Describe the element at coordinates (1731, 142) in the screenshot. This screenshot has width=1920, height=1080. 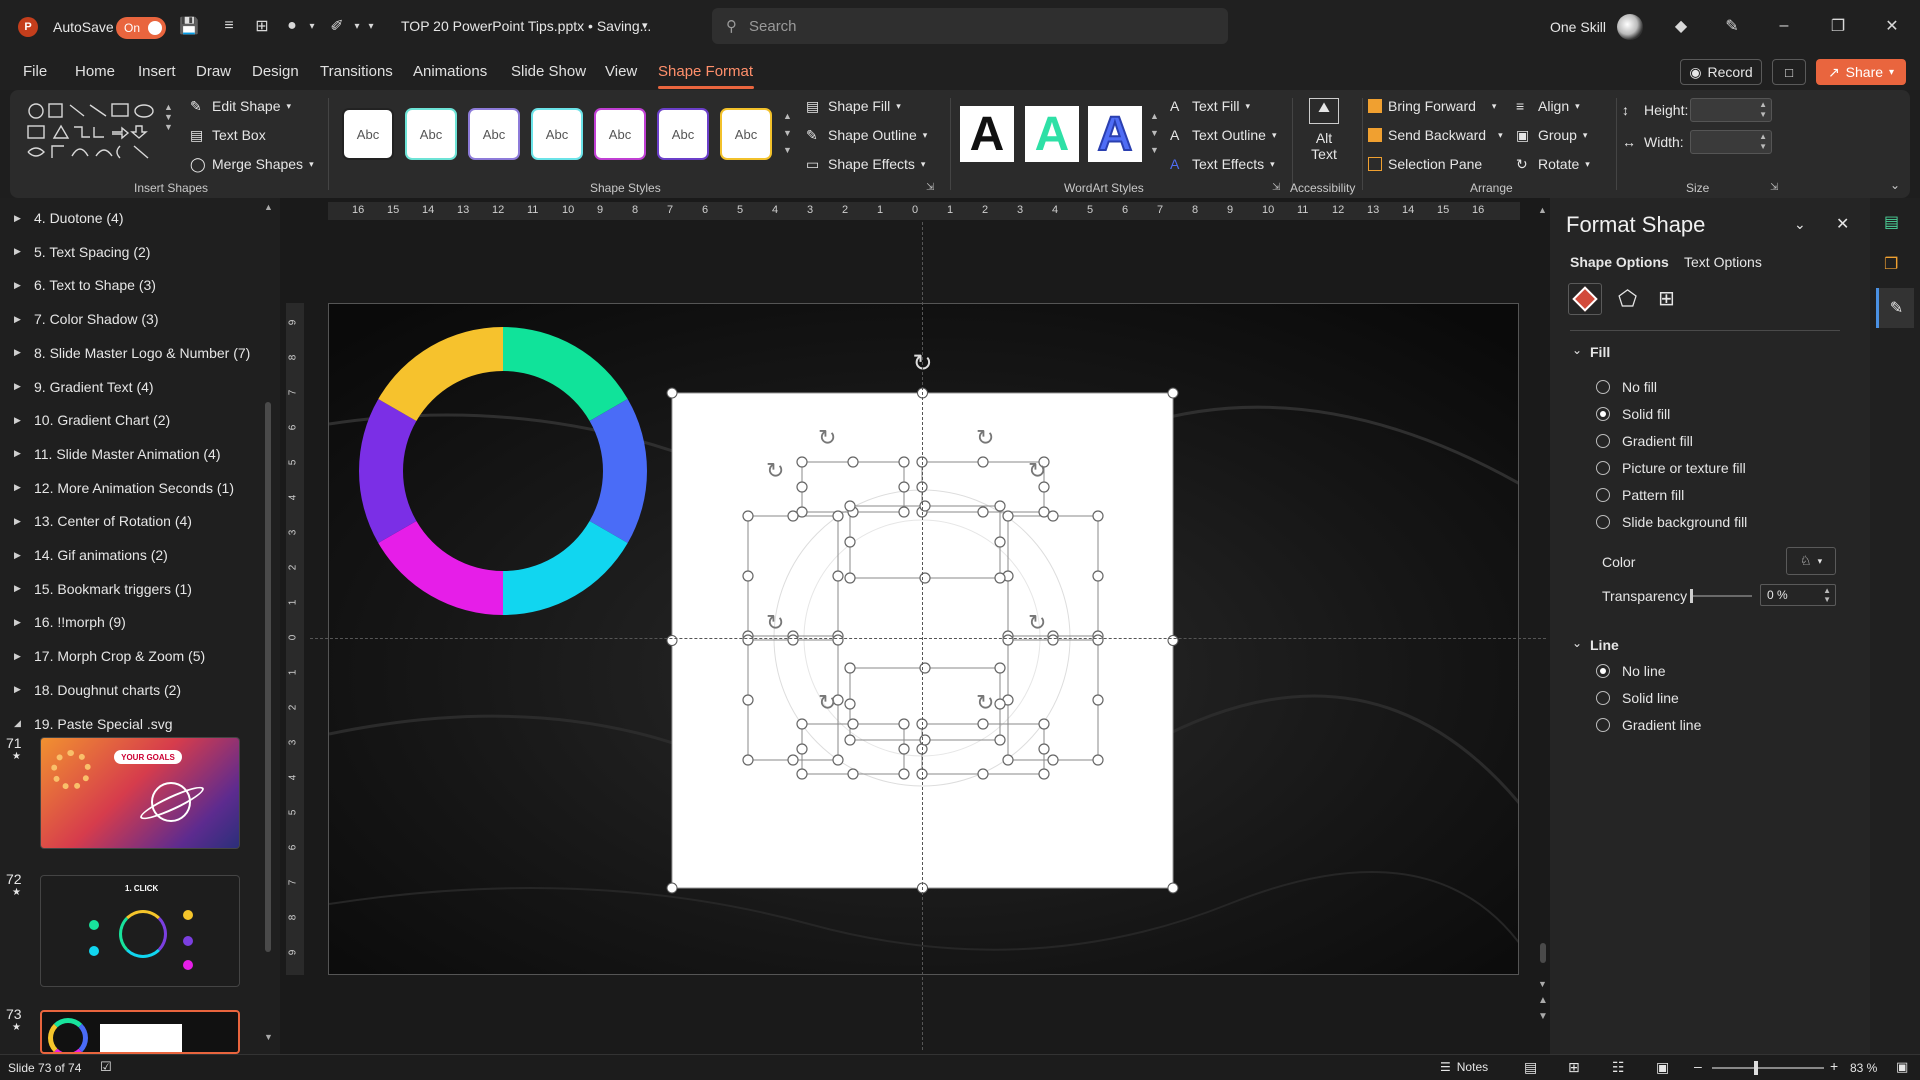
I see `width-input: ▲ ▼` at that location.